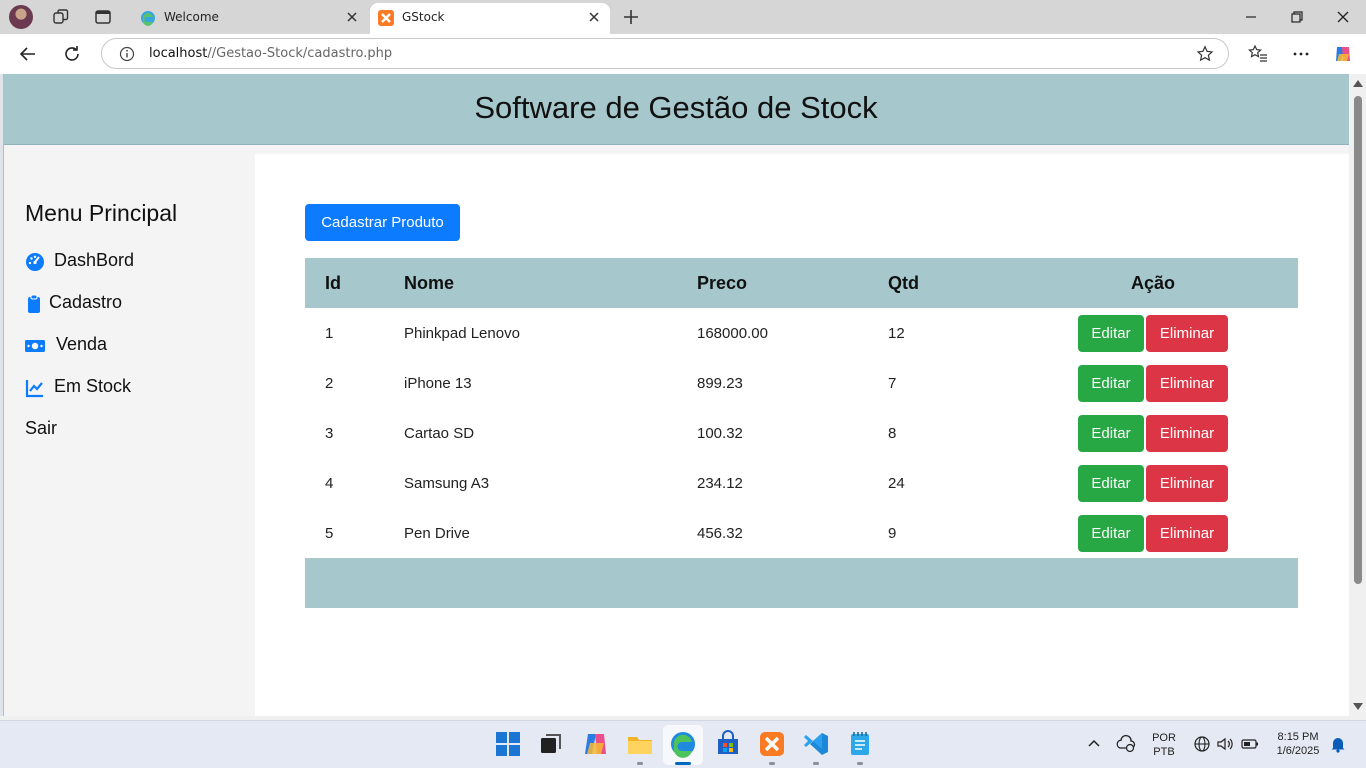  What do you see at coordinates (127, 54) in the screenshot?
I see `site-info-icon` at bounding box center [127, 54].